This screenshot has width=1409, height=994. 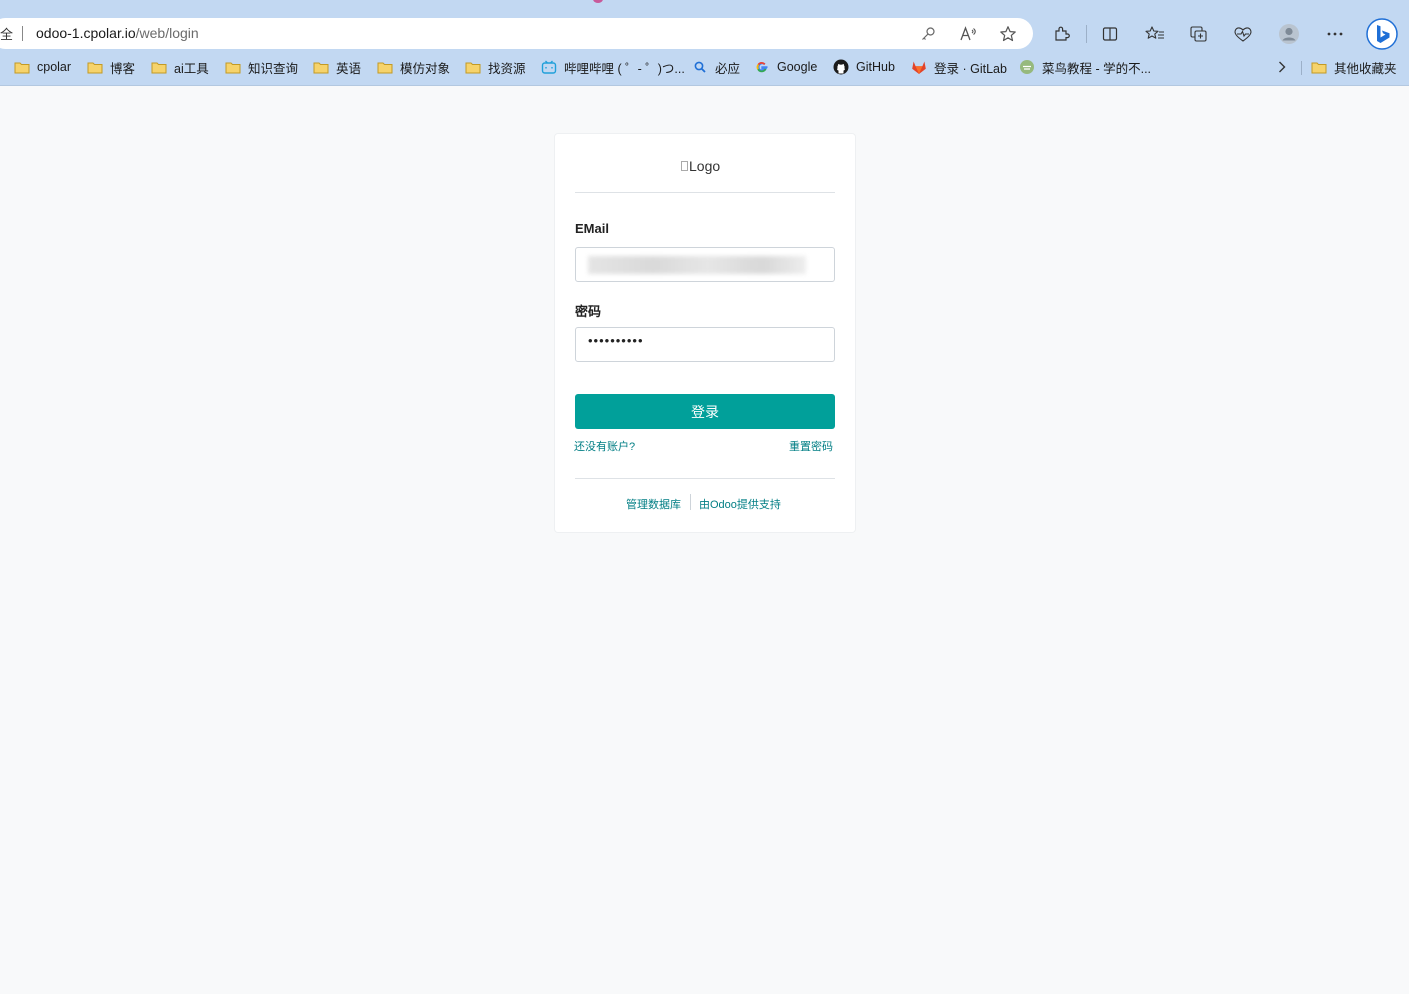 What do you see at coordinates (705, 478) in the screenshot?
I see `footer-divider` at bounding box center [705, 478].